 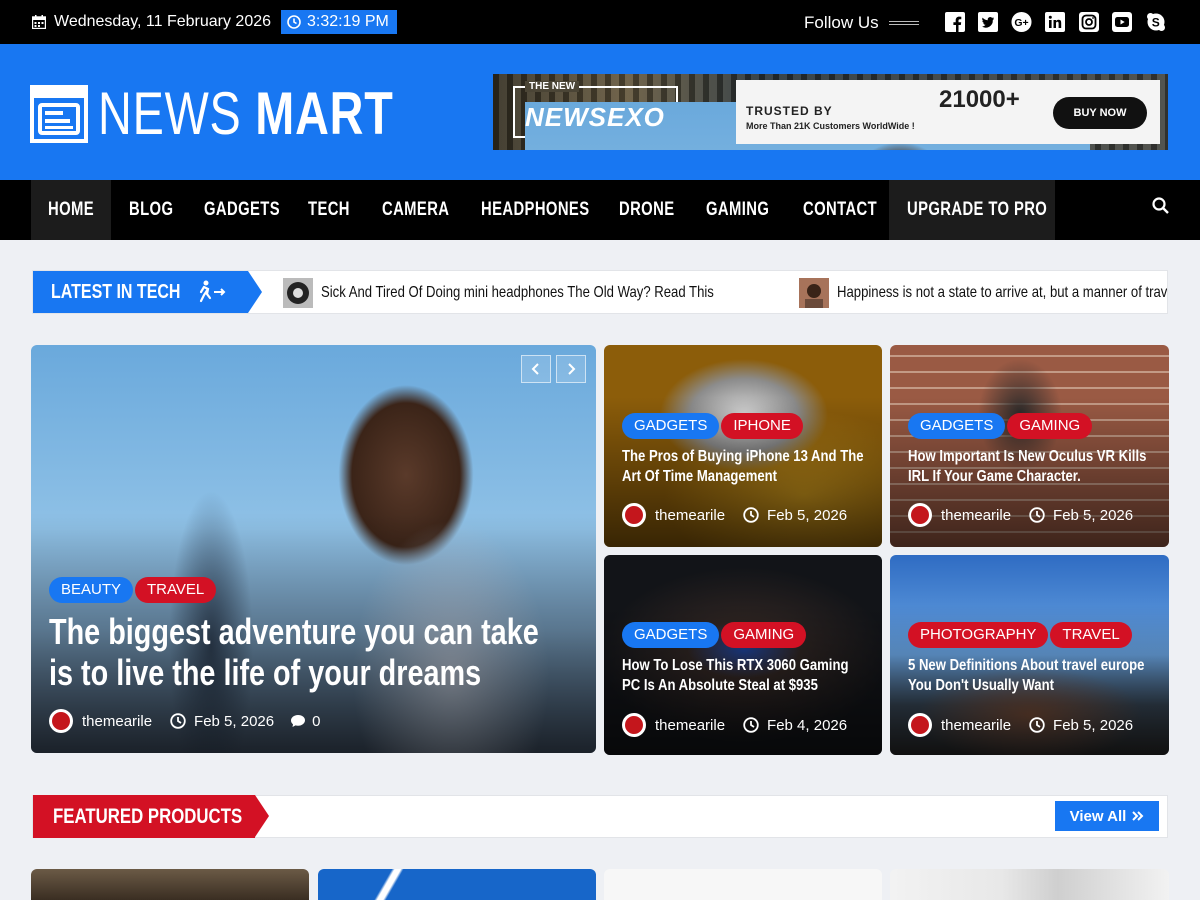 What do you see at coordinates (147, 292) in the screenshot?
I see `ticker-label: LATEST IN TECH` at bounding box center [147, 292].